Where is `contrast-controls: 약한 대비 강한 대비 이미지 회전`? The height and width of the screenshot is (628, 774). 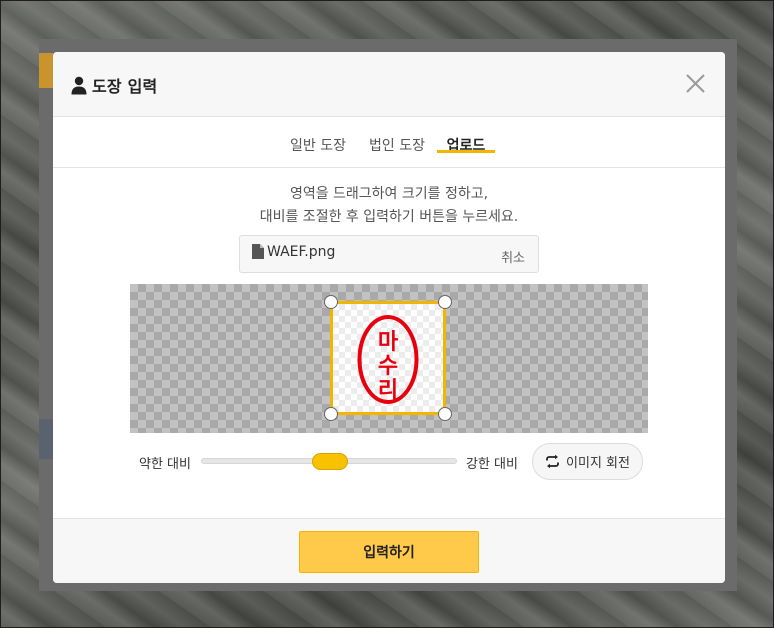 contrast-controls: 약한 대비 강한 대비 이미지 회전 is located at coordinates (389, 462).